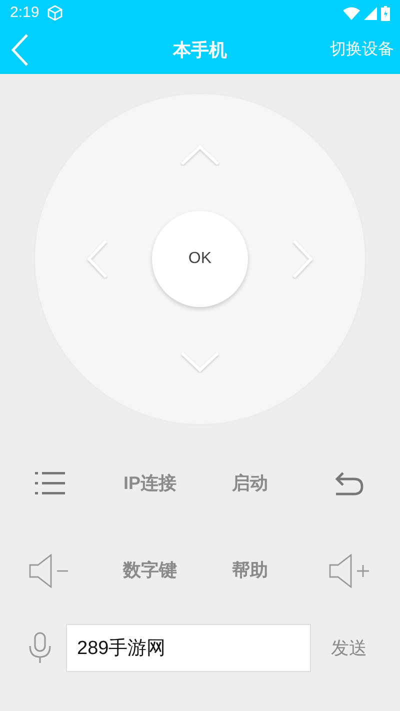 Image resolution: width=400 pixels, height=711 pixels. Describe the element at coordinates (40, 648) in the screenshot. I see `microphone-icon` at that location.